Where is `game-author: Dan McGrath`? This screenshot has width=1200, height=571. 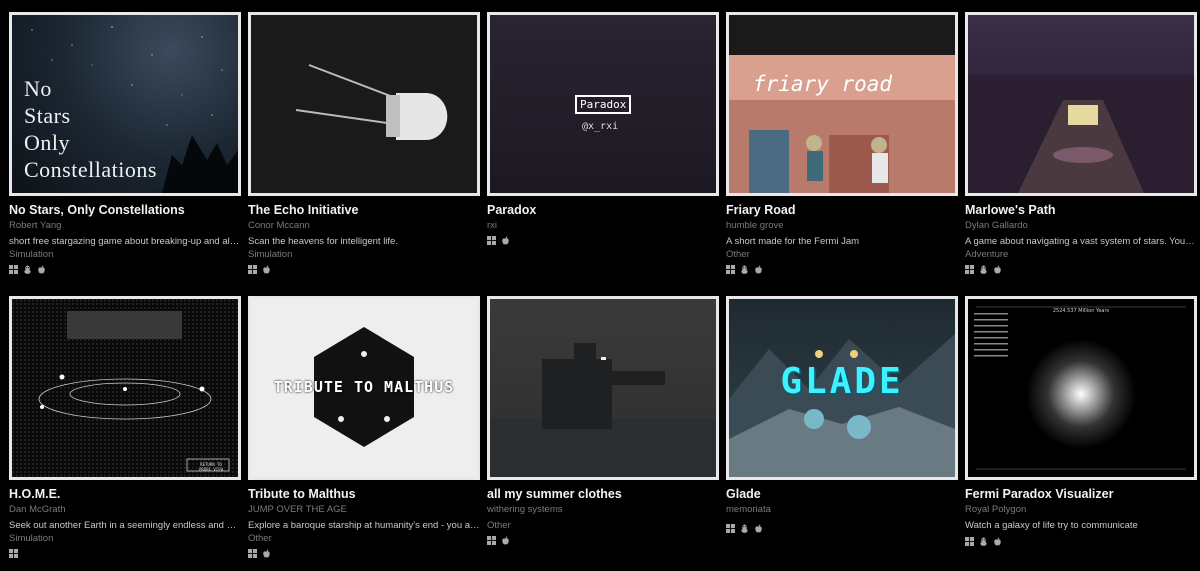
game-author: Dan McGrath is located at coordinates (125, 509).